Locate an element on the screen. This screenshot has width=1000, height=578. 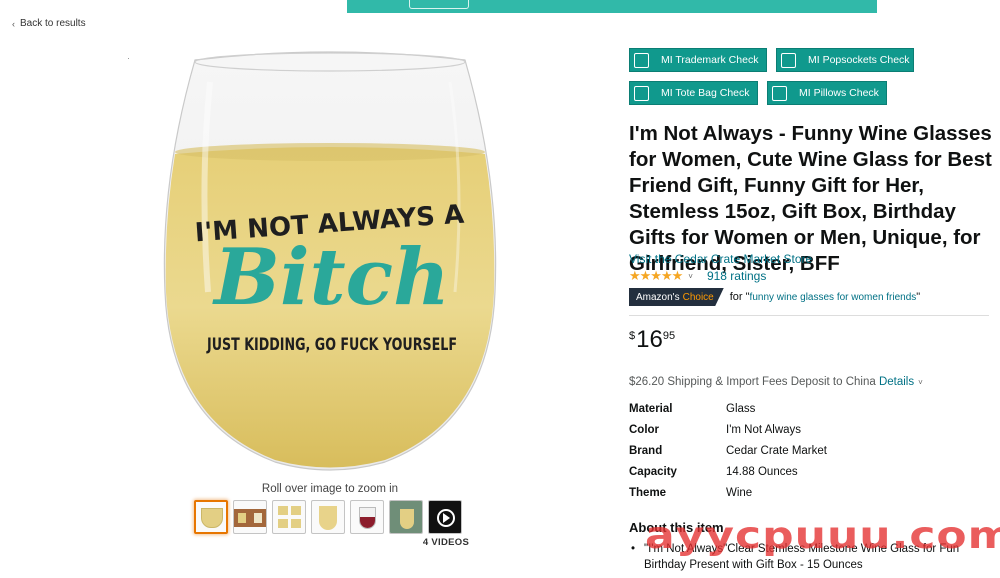
choice-prefix: Amazon's is located at coordinates (658, 297).